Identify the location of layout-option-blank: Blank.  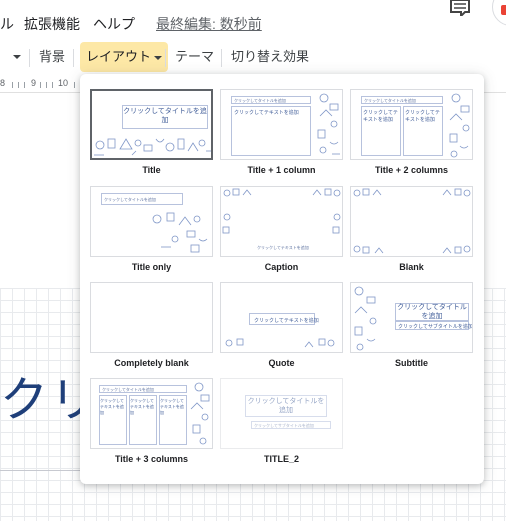
(411, 229).